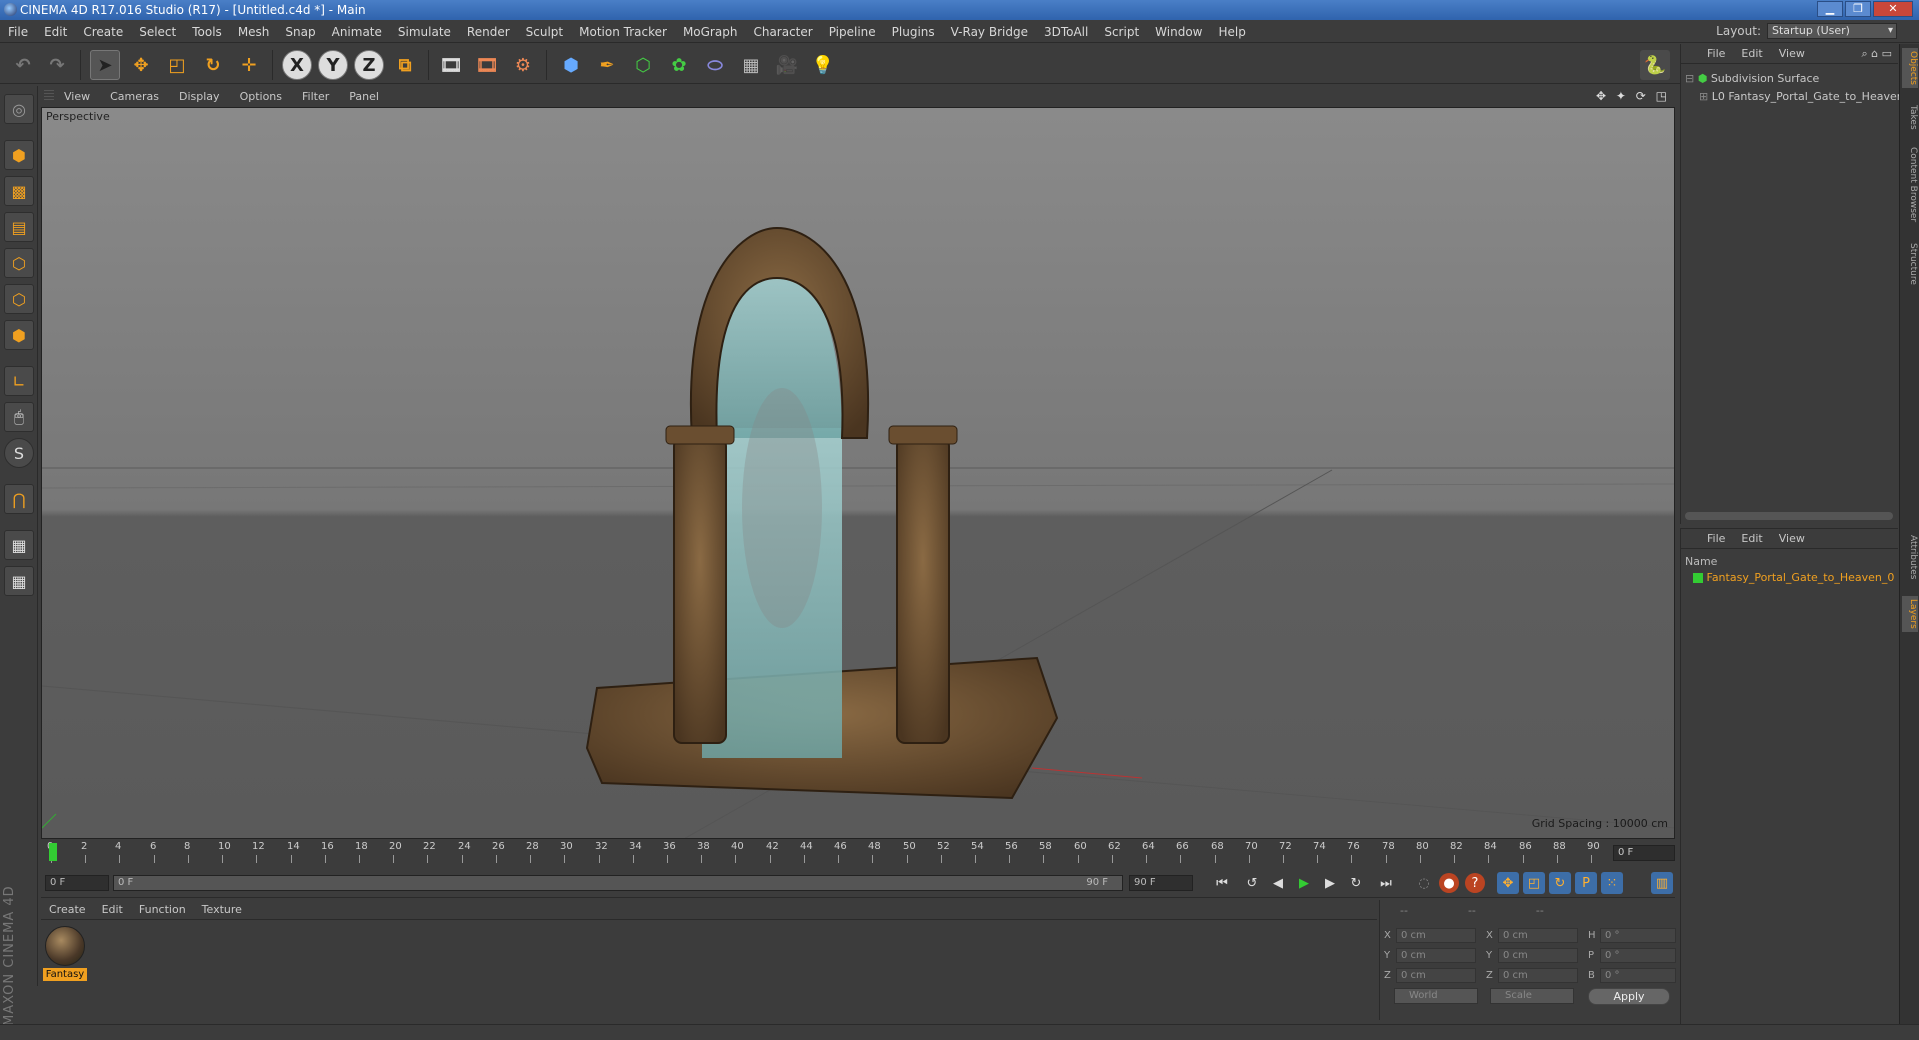 Image resolution: width=1919 pixels, height=1040 pixels. Describe the element at coordinates (405, 65) in the screenshot. I see `coordinate-system-icon: ⧉` at that location.